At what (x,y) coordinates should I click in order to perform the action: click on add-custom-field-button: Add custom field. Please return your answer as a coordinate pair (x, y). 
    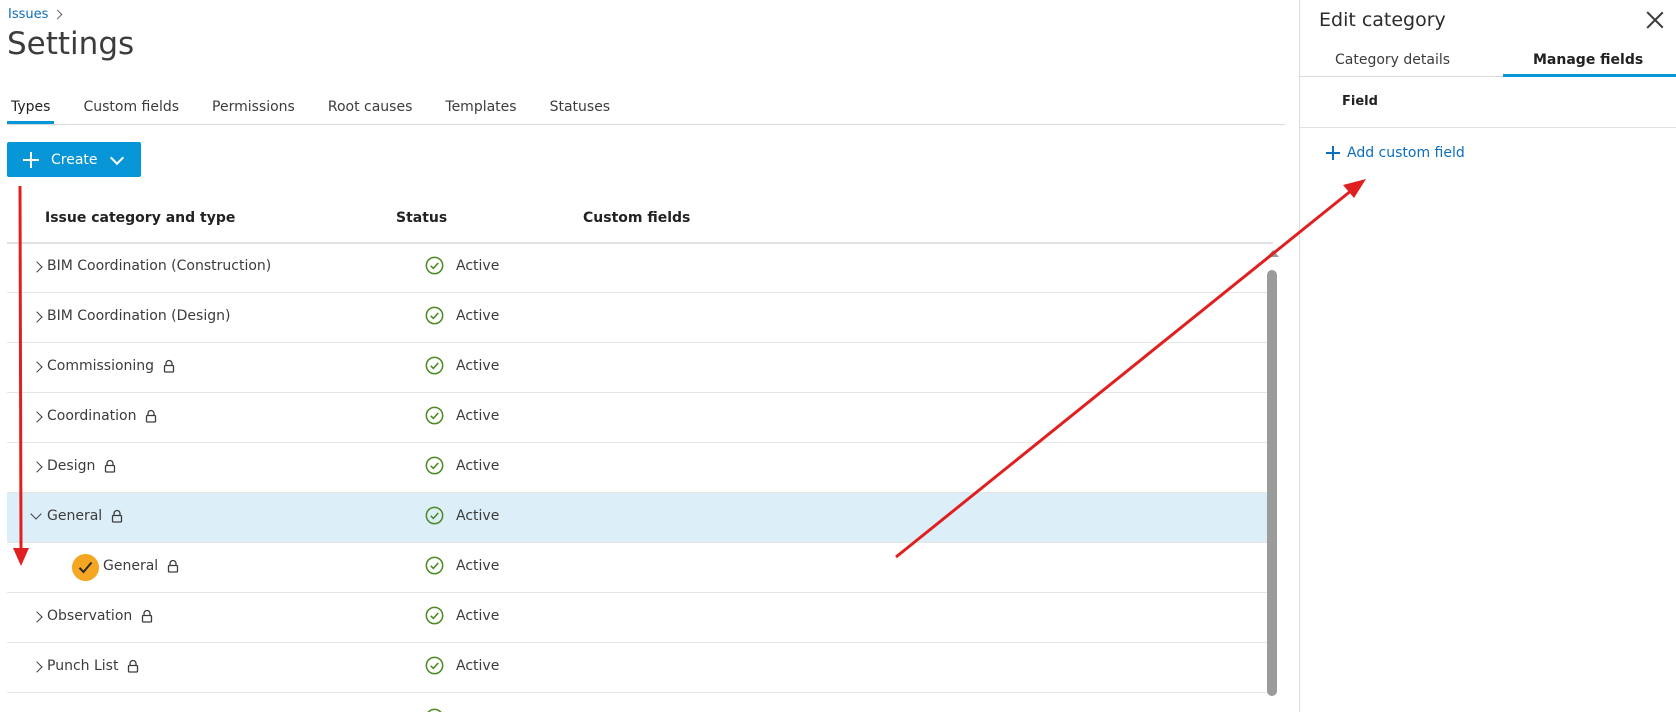
    Looking at the image, I should click on (1395, 153).